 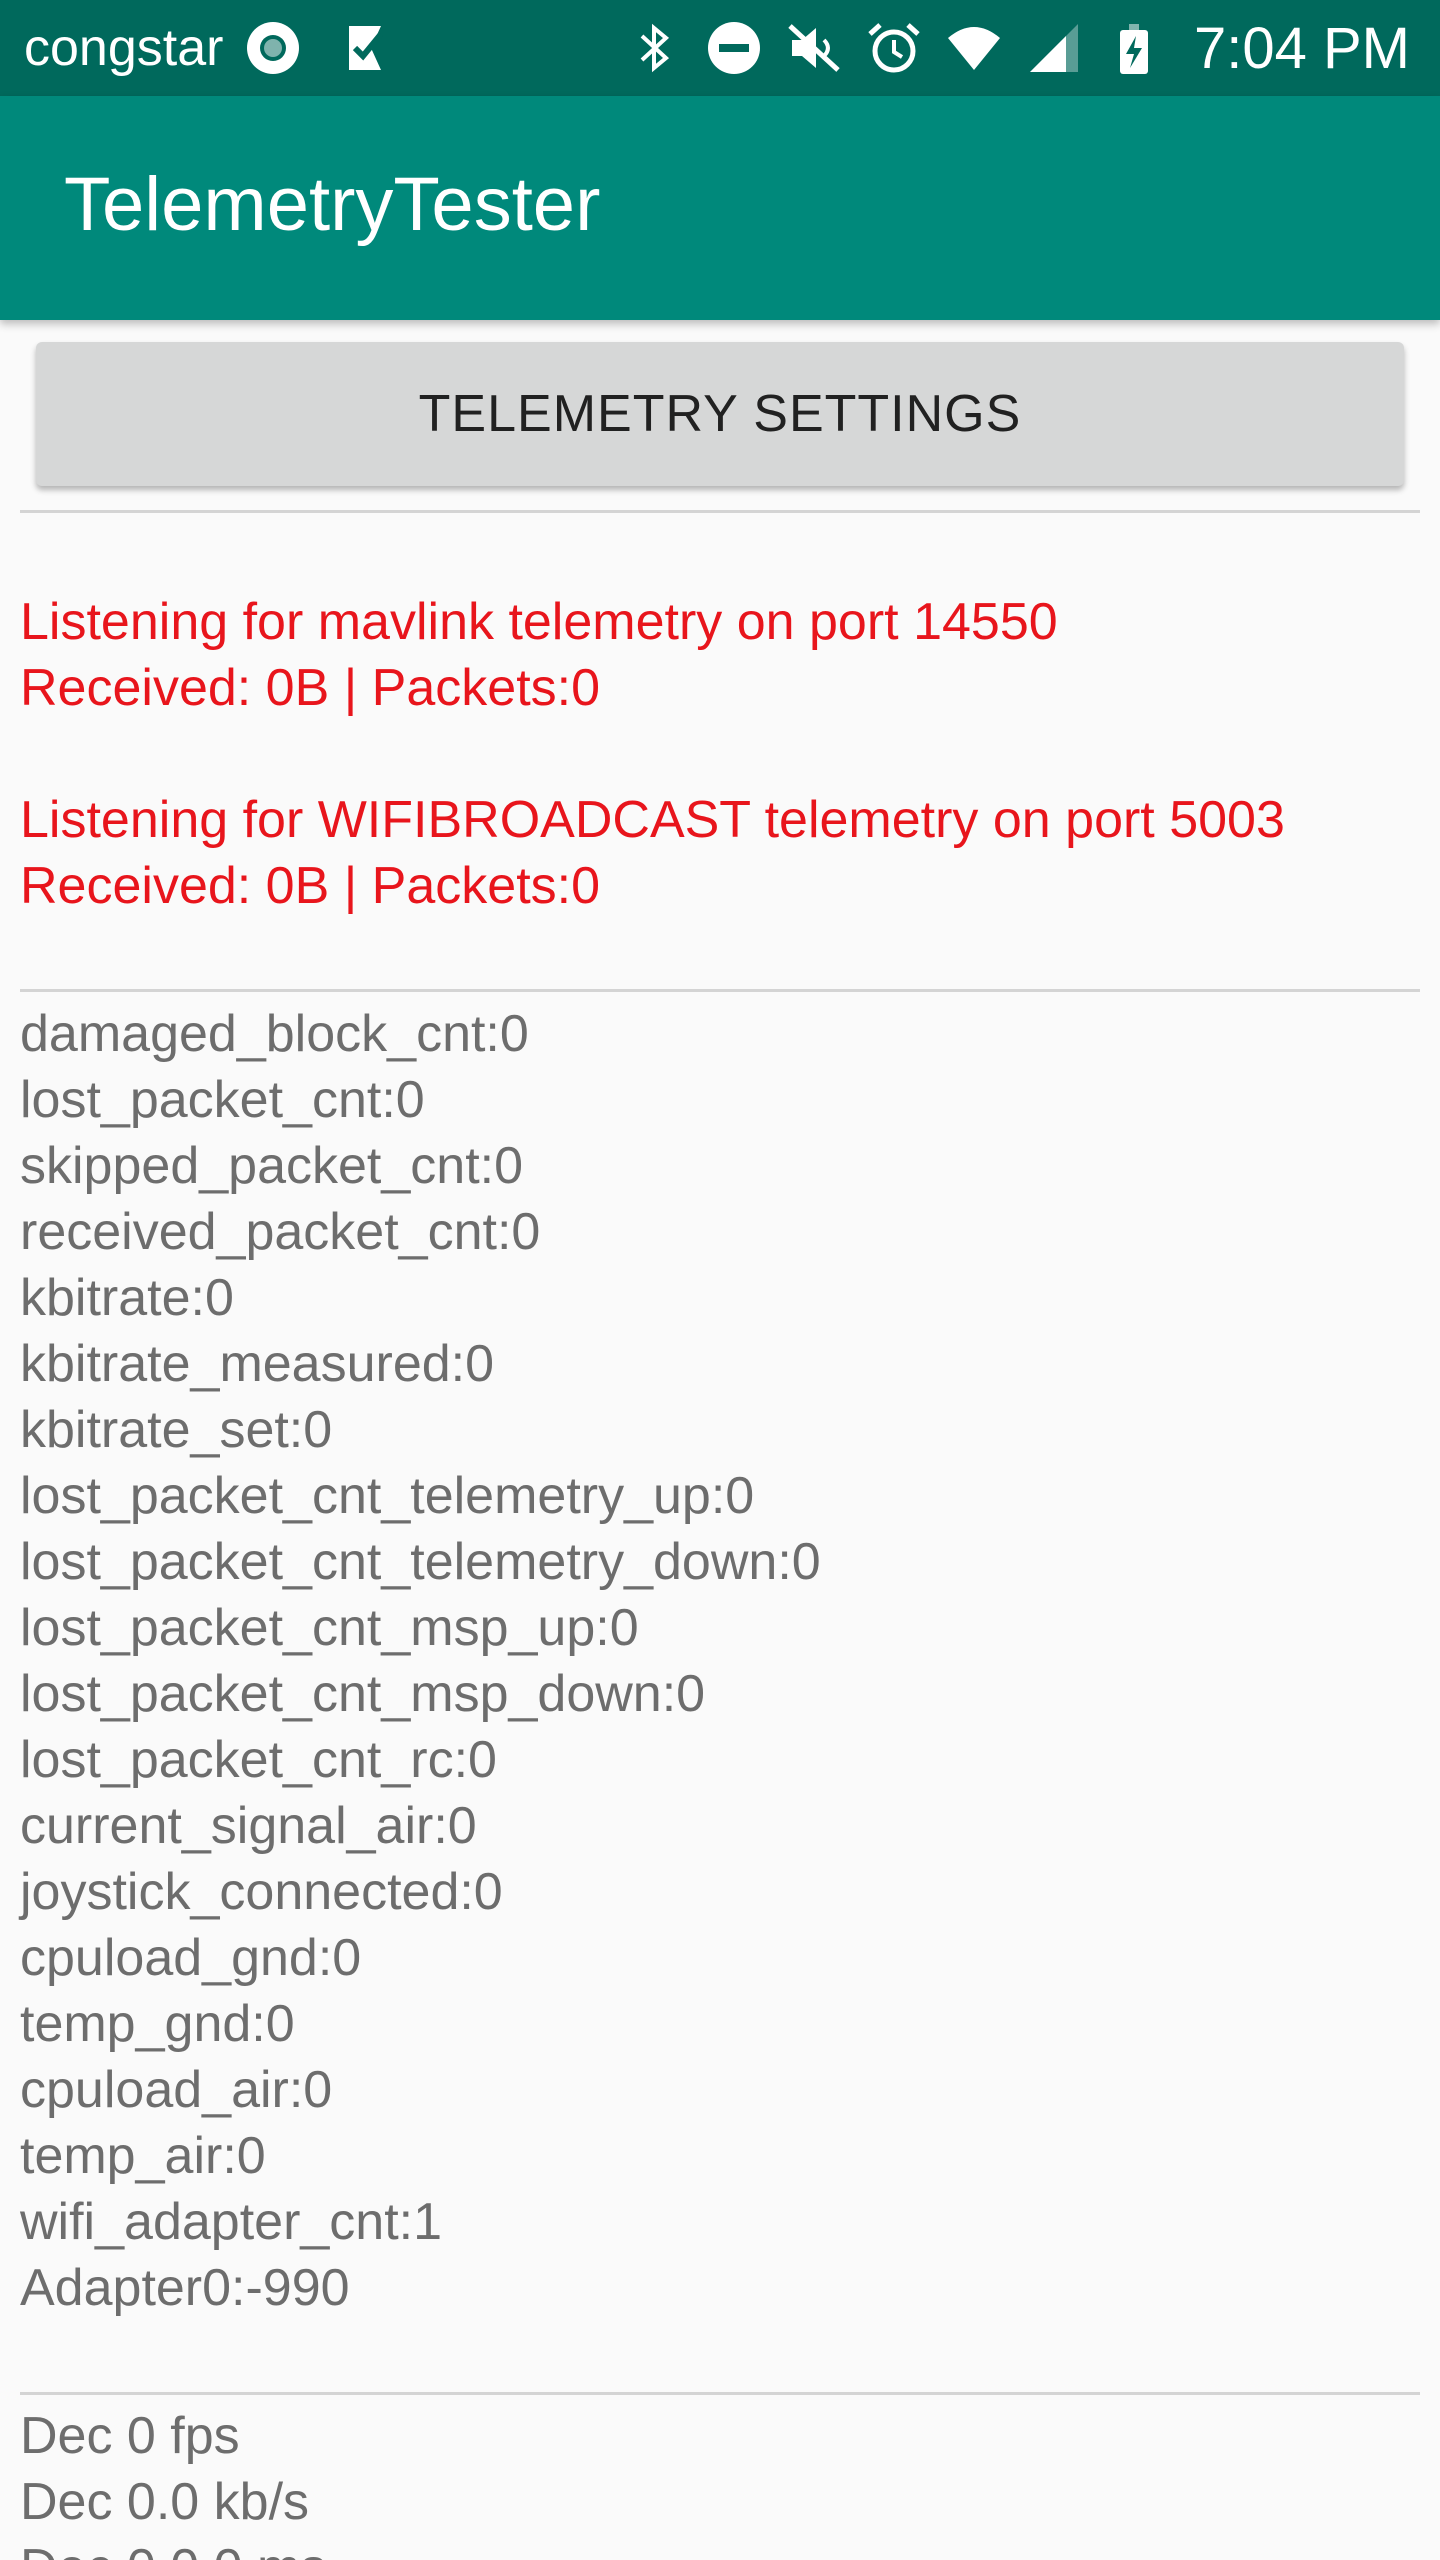 What do you see at coordinates (814, 48) in the screenshot?
I see `mute-icon` at bounding box center [814, 48].